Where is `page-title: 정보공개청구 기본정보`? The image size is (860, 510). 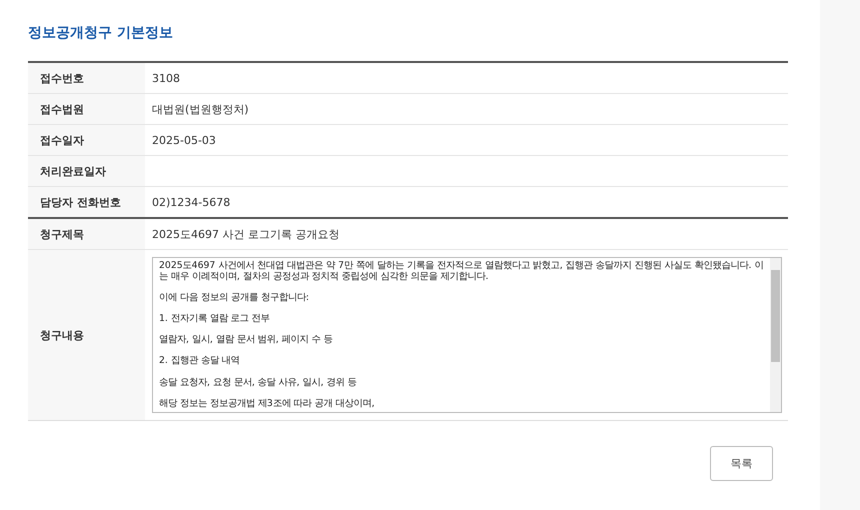 page-title: 정보공개청구 기본정보 is located at coordinates (101, 33).